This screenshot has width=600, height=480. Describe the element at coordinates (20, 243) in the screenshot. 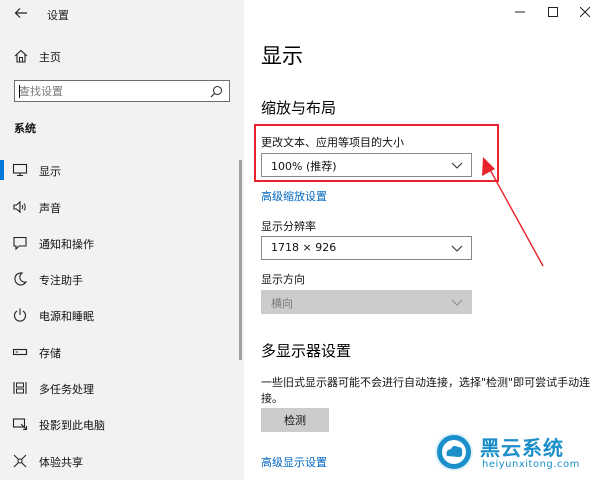

I see `notification-icon` at that location.